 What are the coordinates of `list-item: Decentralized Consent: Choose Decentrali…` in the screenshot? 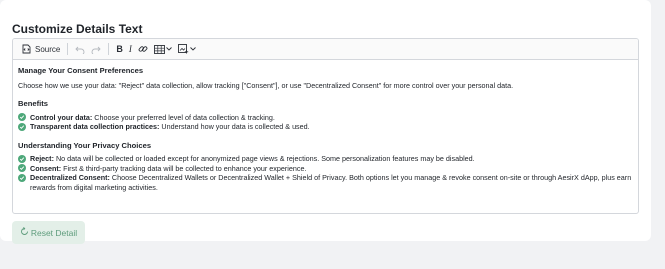 It's located at (325, 182).